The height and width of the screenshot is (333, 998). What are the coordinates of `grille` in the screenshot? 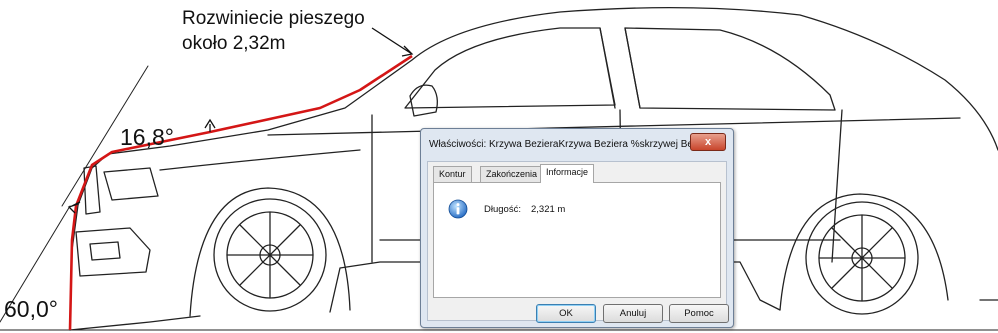 It's located at (92, 190).